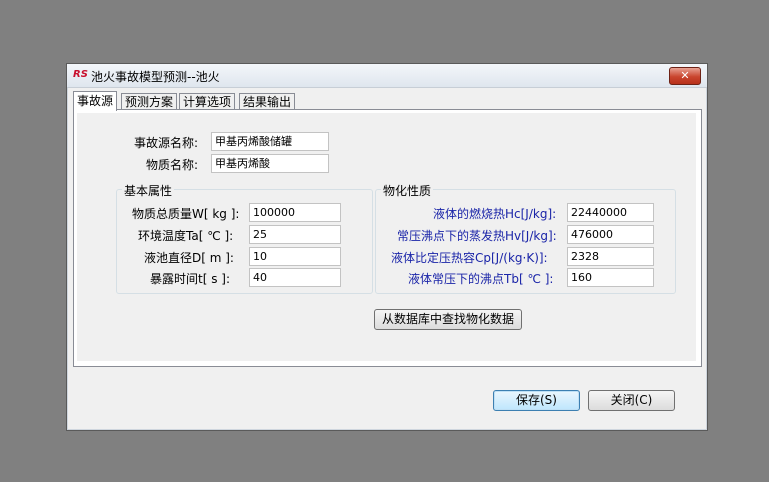  What do you see at coordinates (80, 74) in the screenshot?
I see `app-logo-icon: RS` at bounding box center [80, 74].